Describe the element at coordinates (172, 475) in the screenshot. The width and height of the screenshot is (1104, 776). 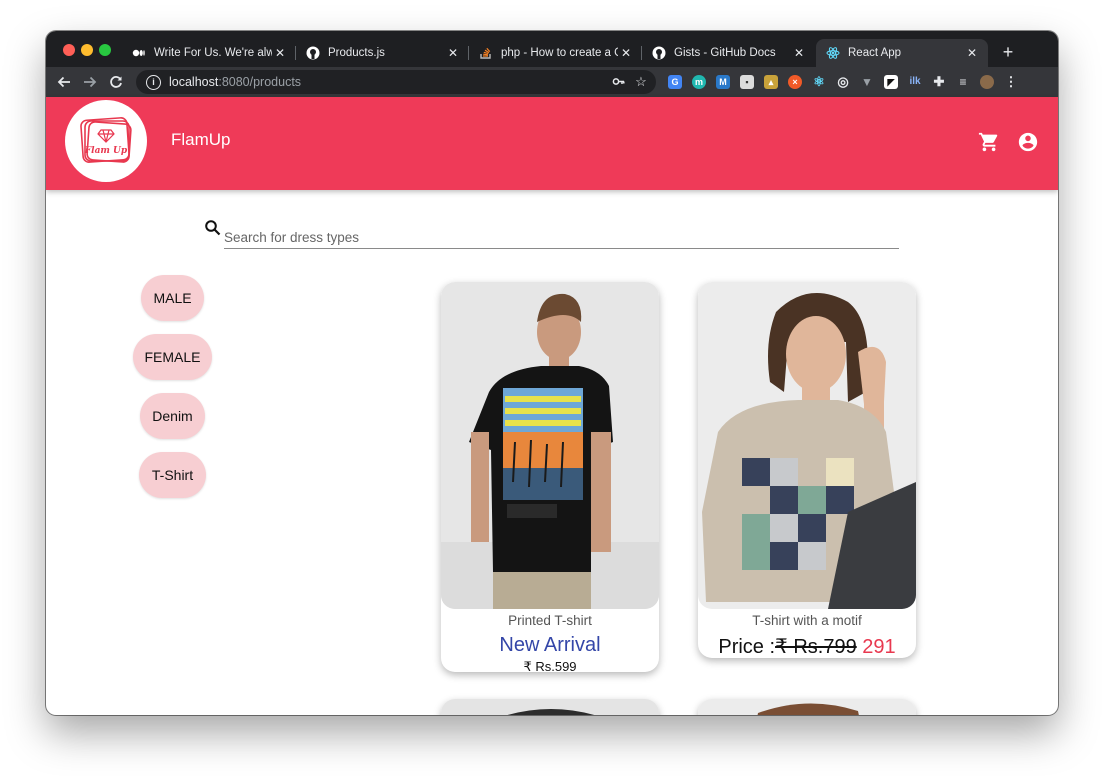
I see `filter-chip-tshirt: T-Shirt` at that location.